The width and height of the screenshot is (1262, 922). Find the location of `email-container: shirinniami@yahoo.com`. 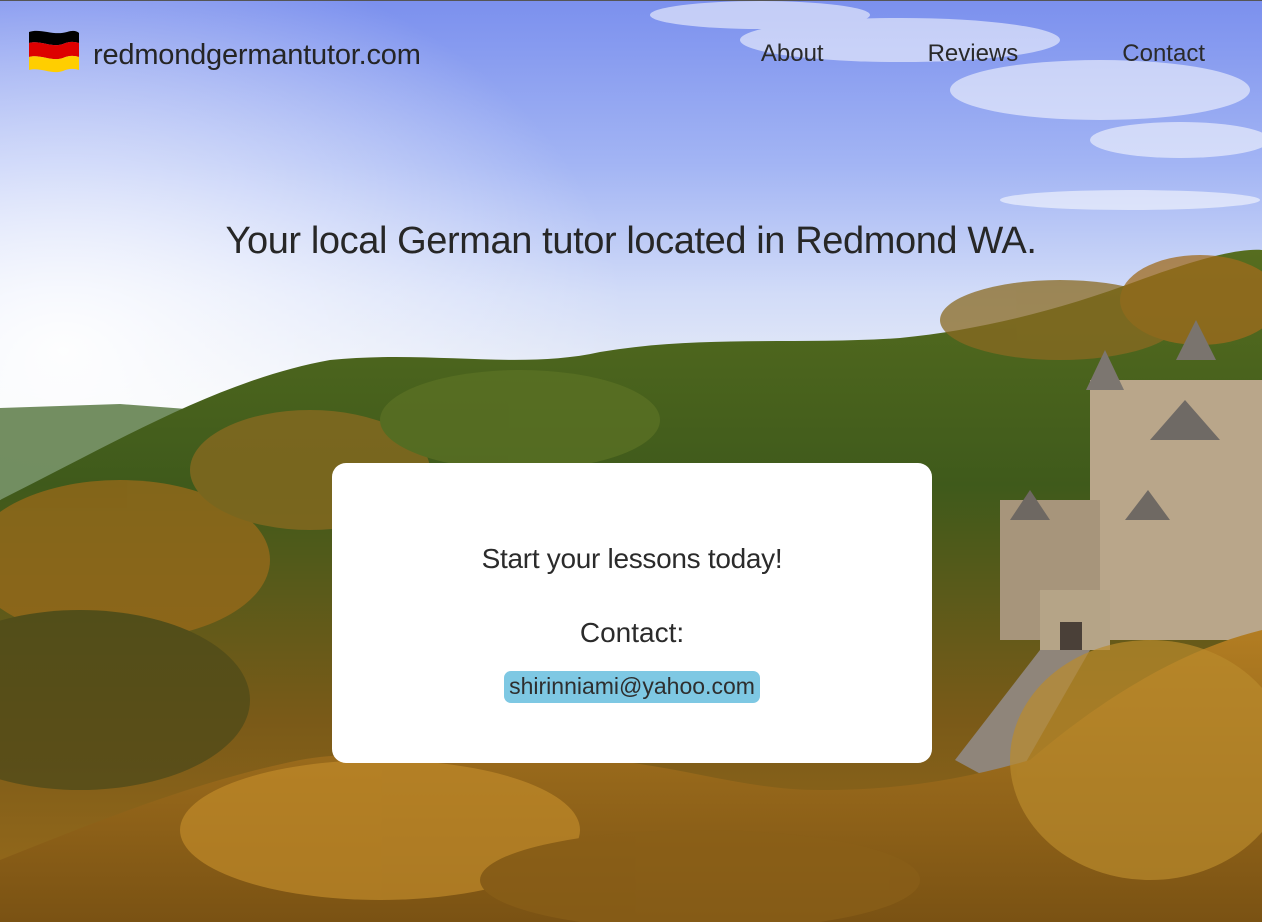

email-container: shirinniami@yahoo.com is located at coordinates (632, 687).